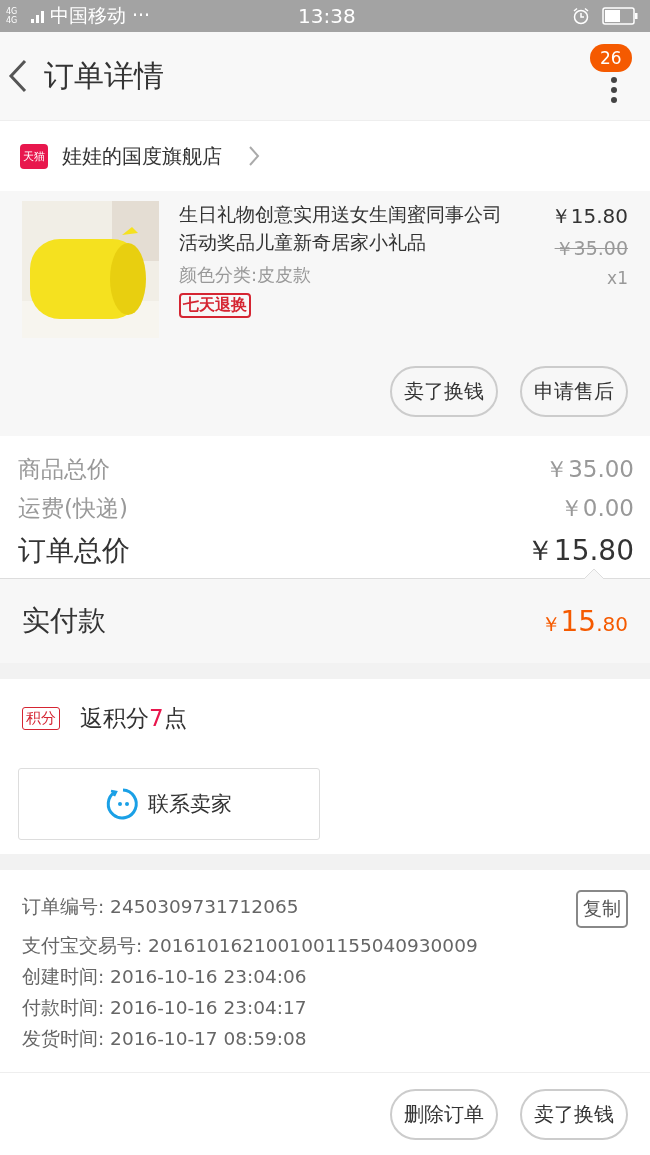  I want to click on alarm-icon, so click(581, 16).